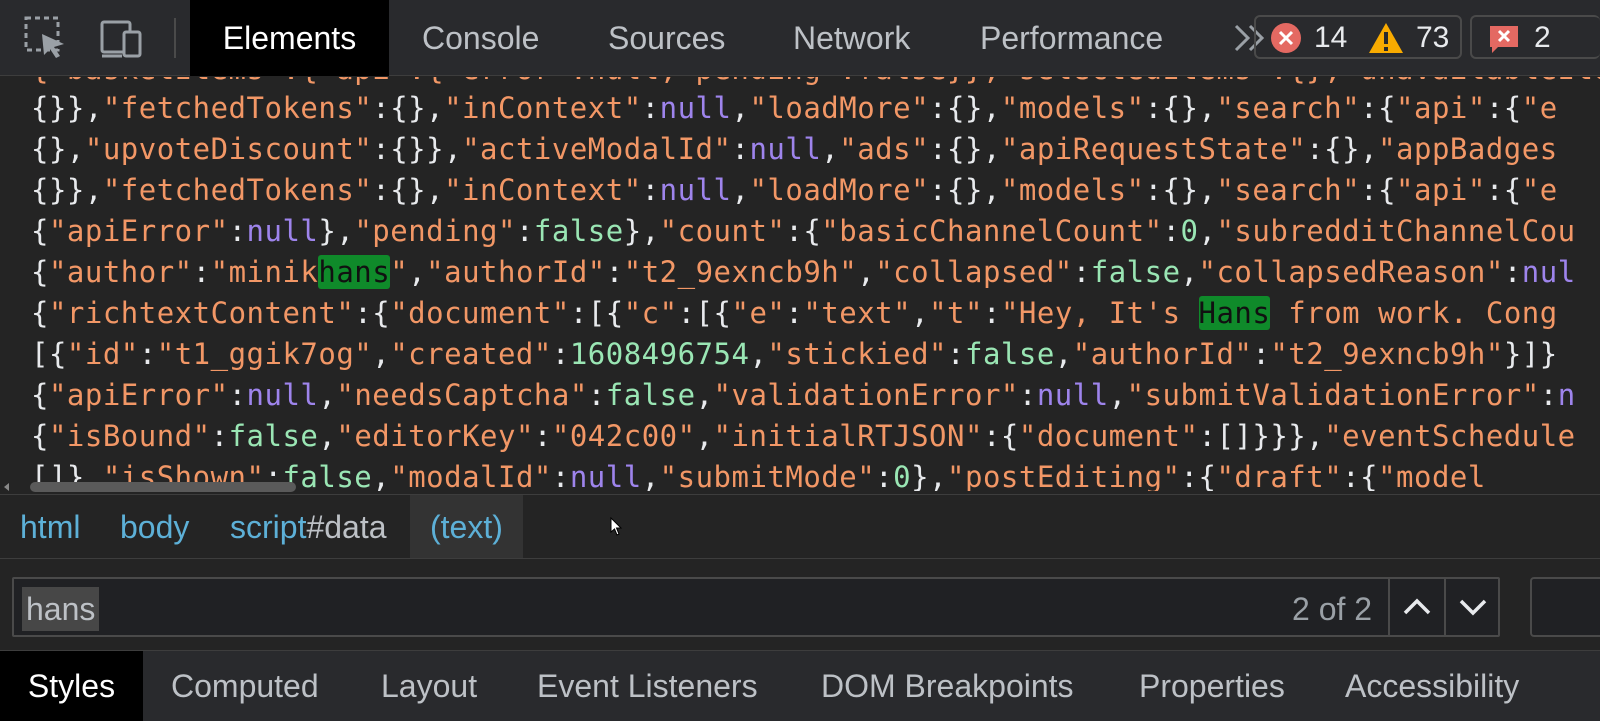 This screenshot has width=1600, height=721. Describe the element at coordinates (346, 527) in the screenshot. I see `breadcrumb-id: #data` at that location.